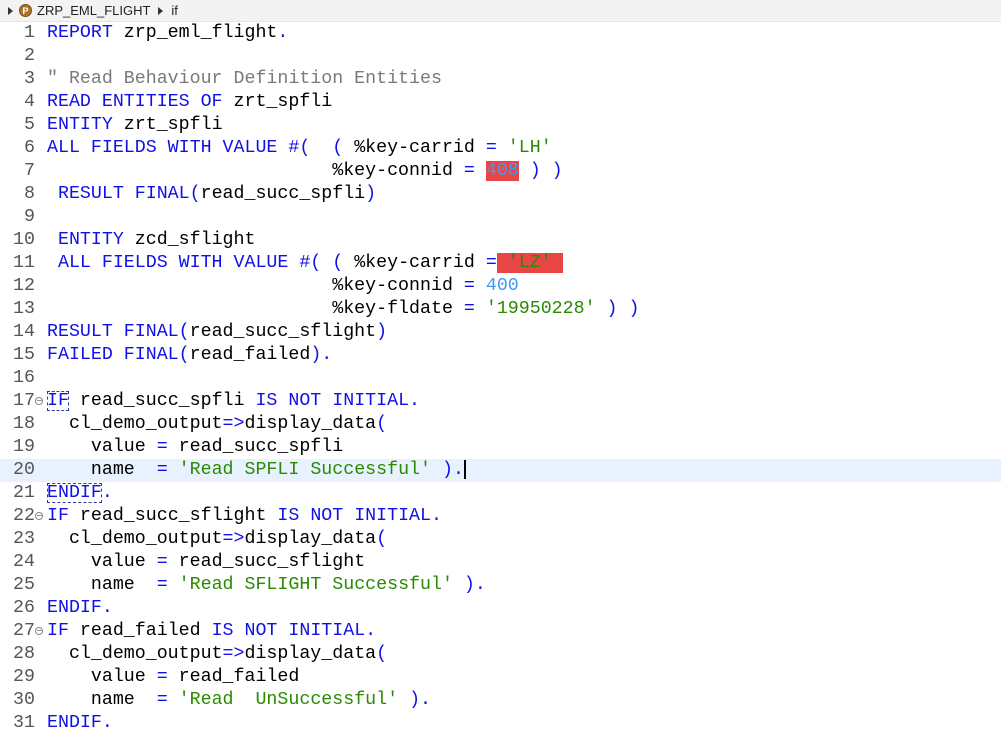 The height and width of the screenshot is (746, 1001). I want to click on code-text: IF read_succ_spfli IS NOT INITIAL., so click(233, 401).